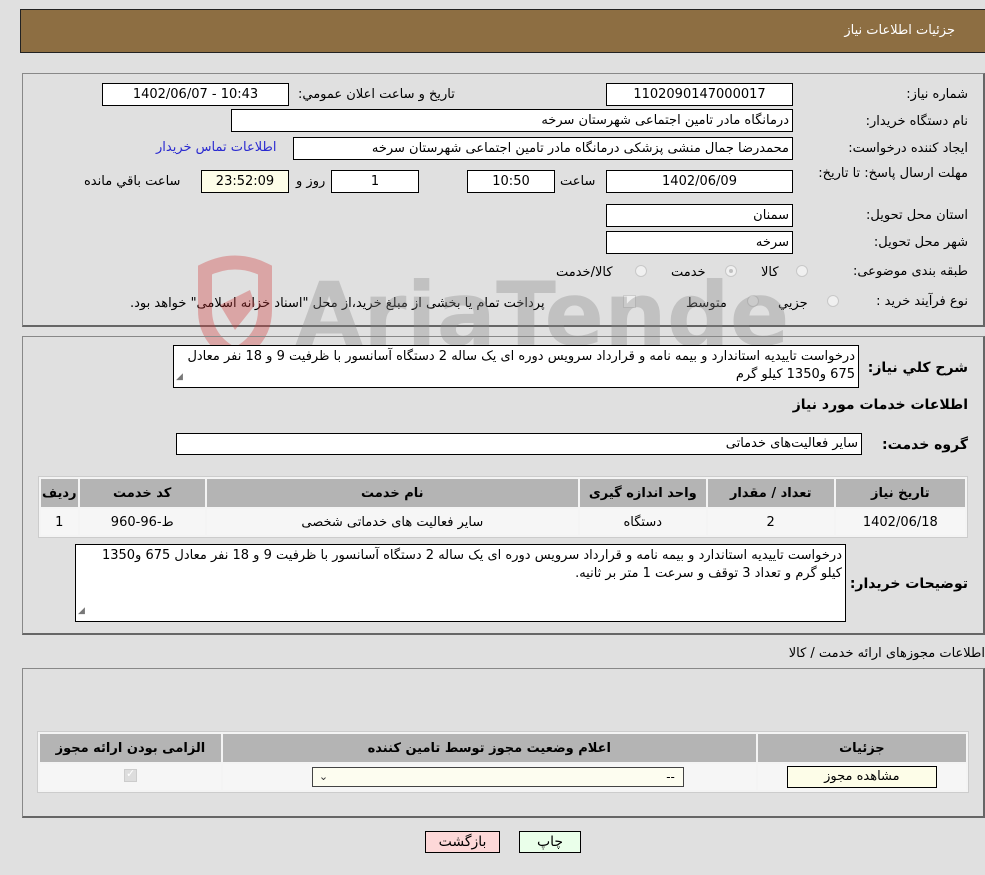 This screenshot has width=985, height=875. Describe the element at coordinates (59, 493) in the screenshot. I see `col-row-number: ردیف` at that location.